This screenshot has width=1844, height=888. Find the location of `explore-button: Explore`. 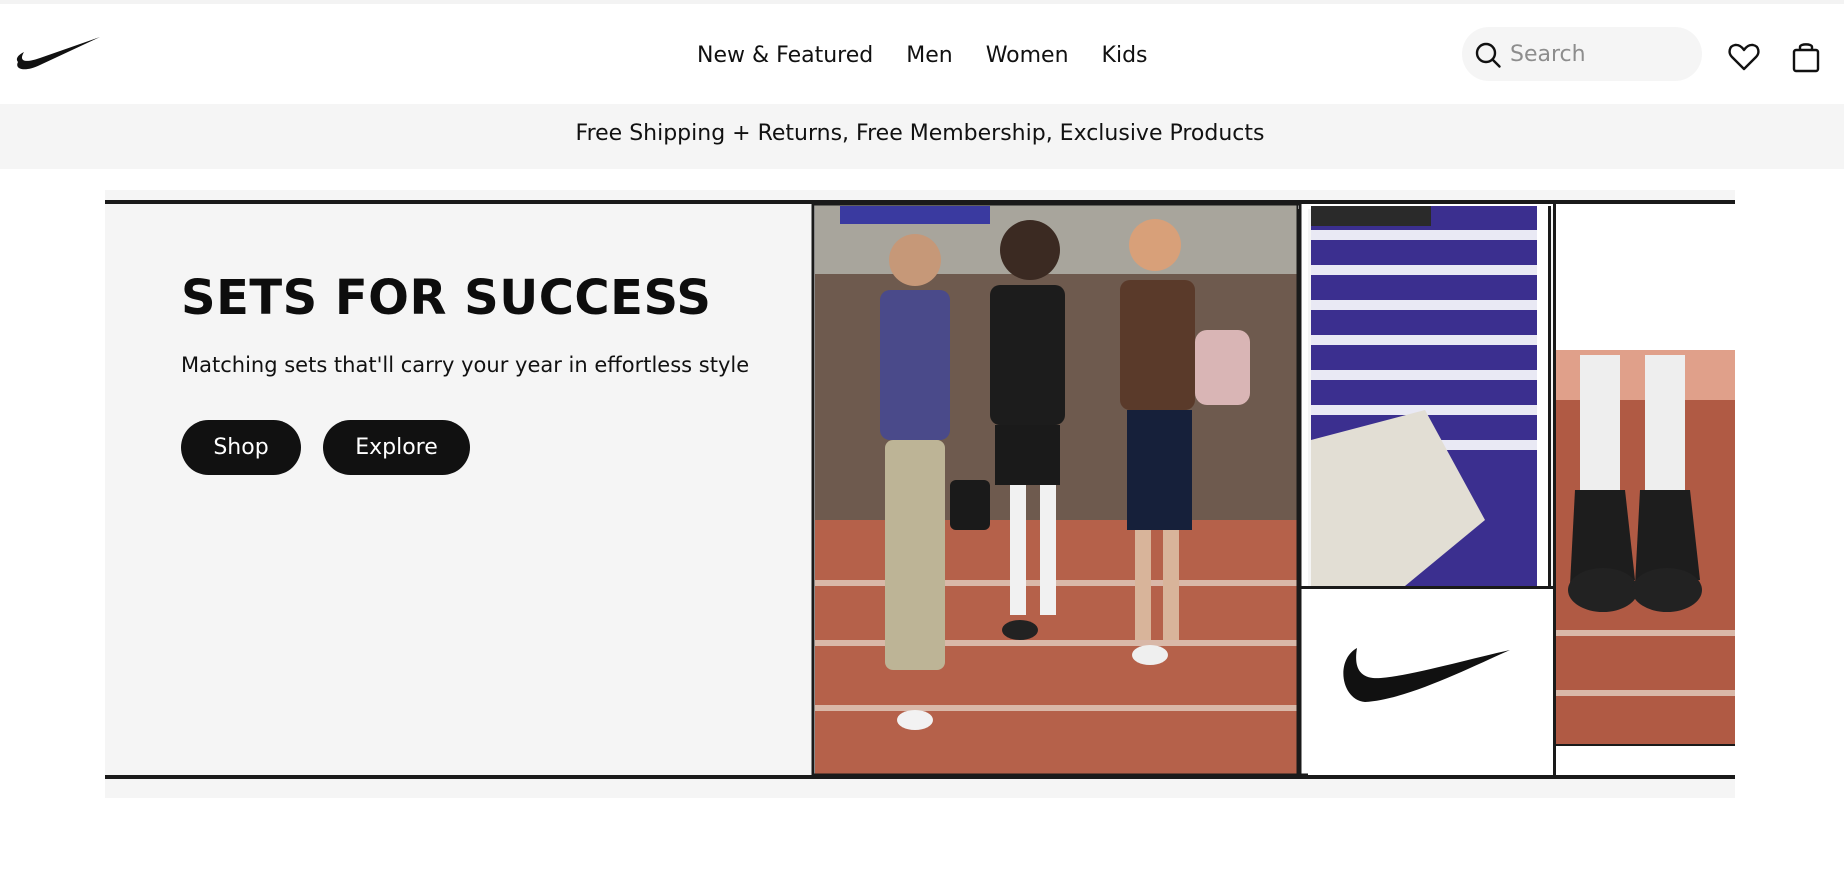

explore-button: Explore is located at coordinates (396, 447).